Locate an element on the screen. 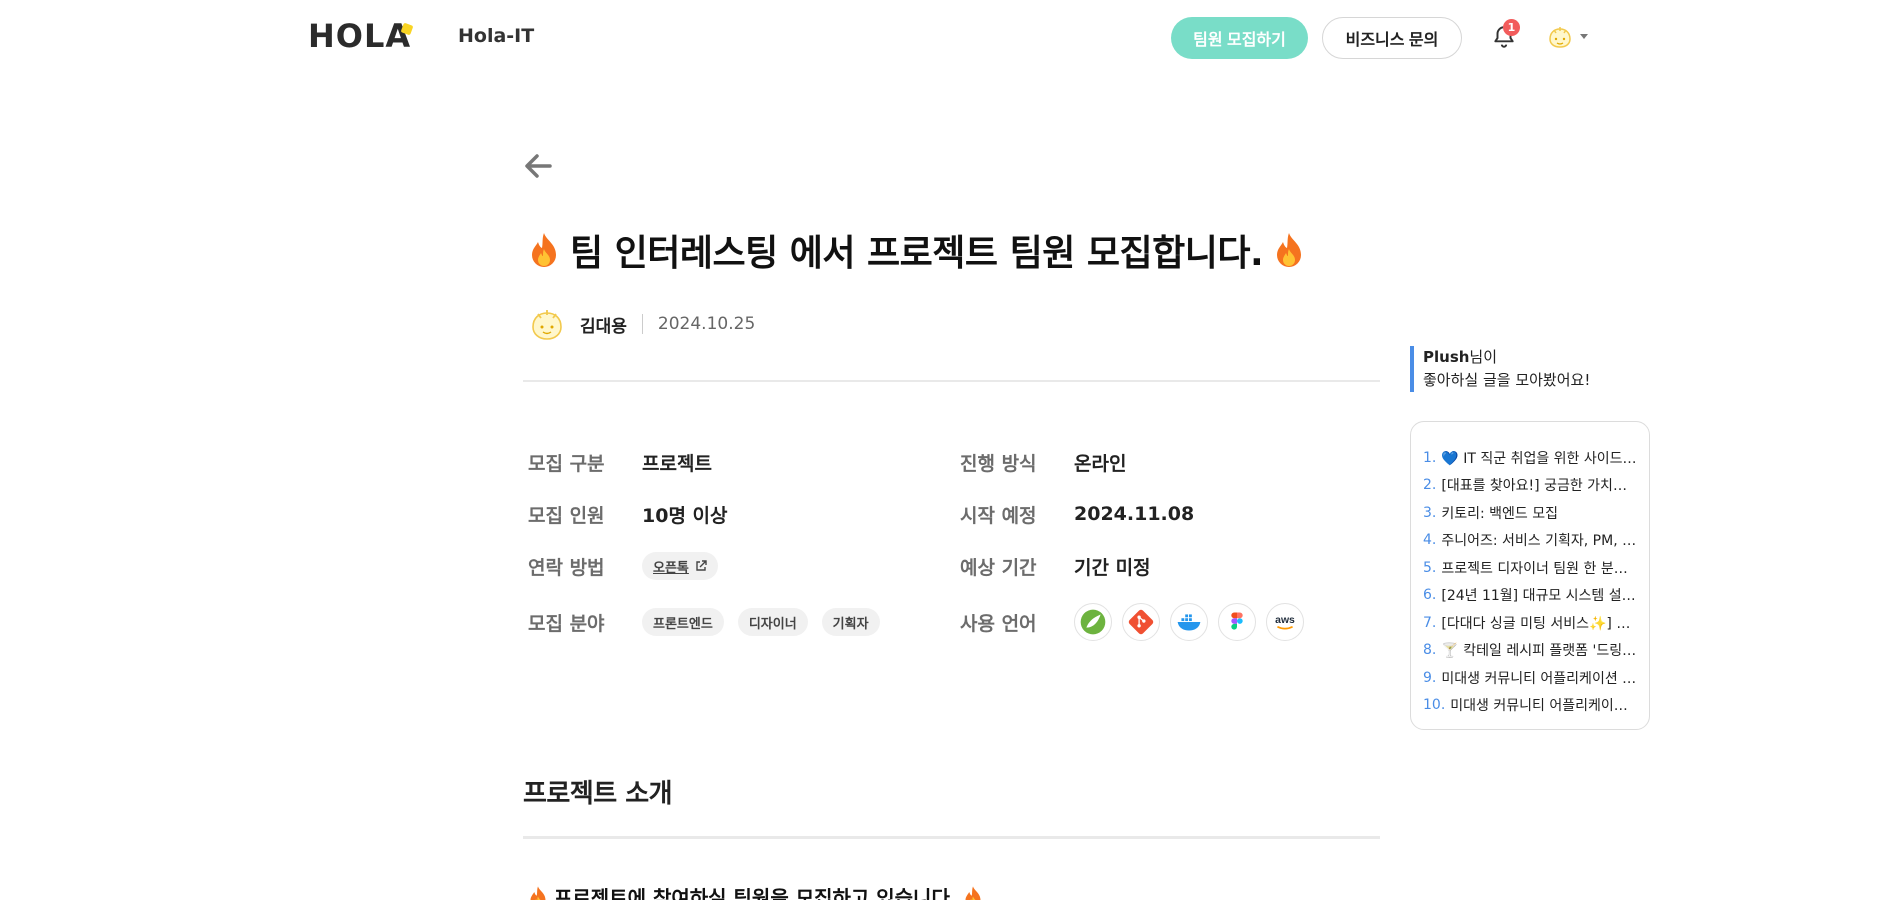  site-name: Hola-IT is located at coordinates (496, 36).